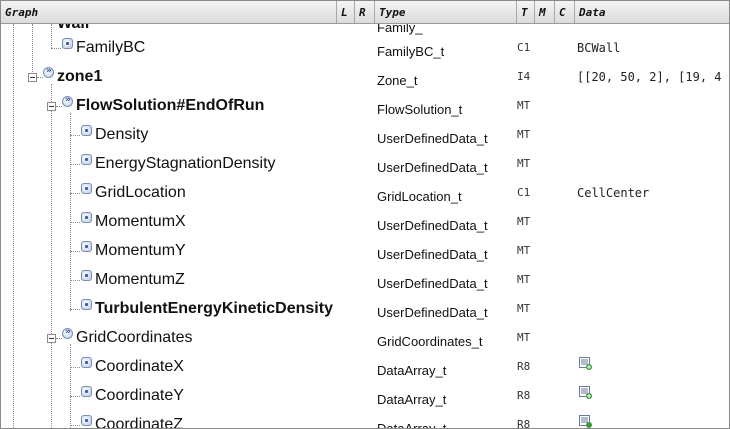  Describe the element at coordinates (565, 12) in the screenshot. I see `header-c: C` at that location.